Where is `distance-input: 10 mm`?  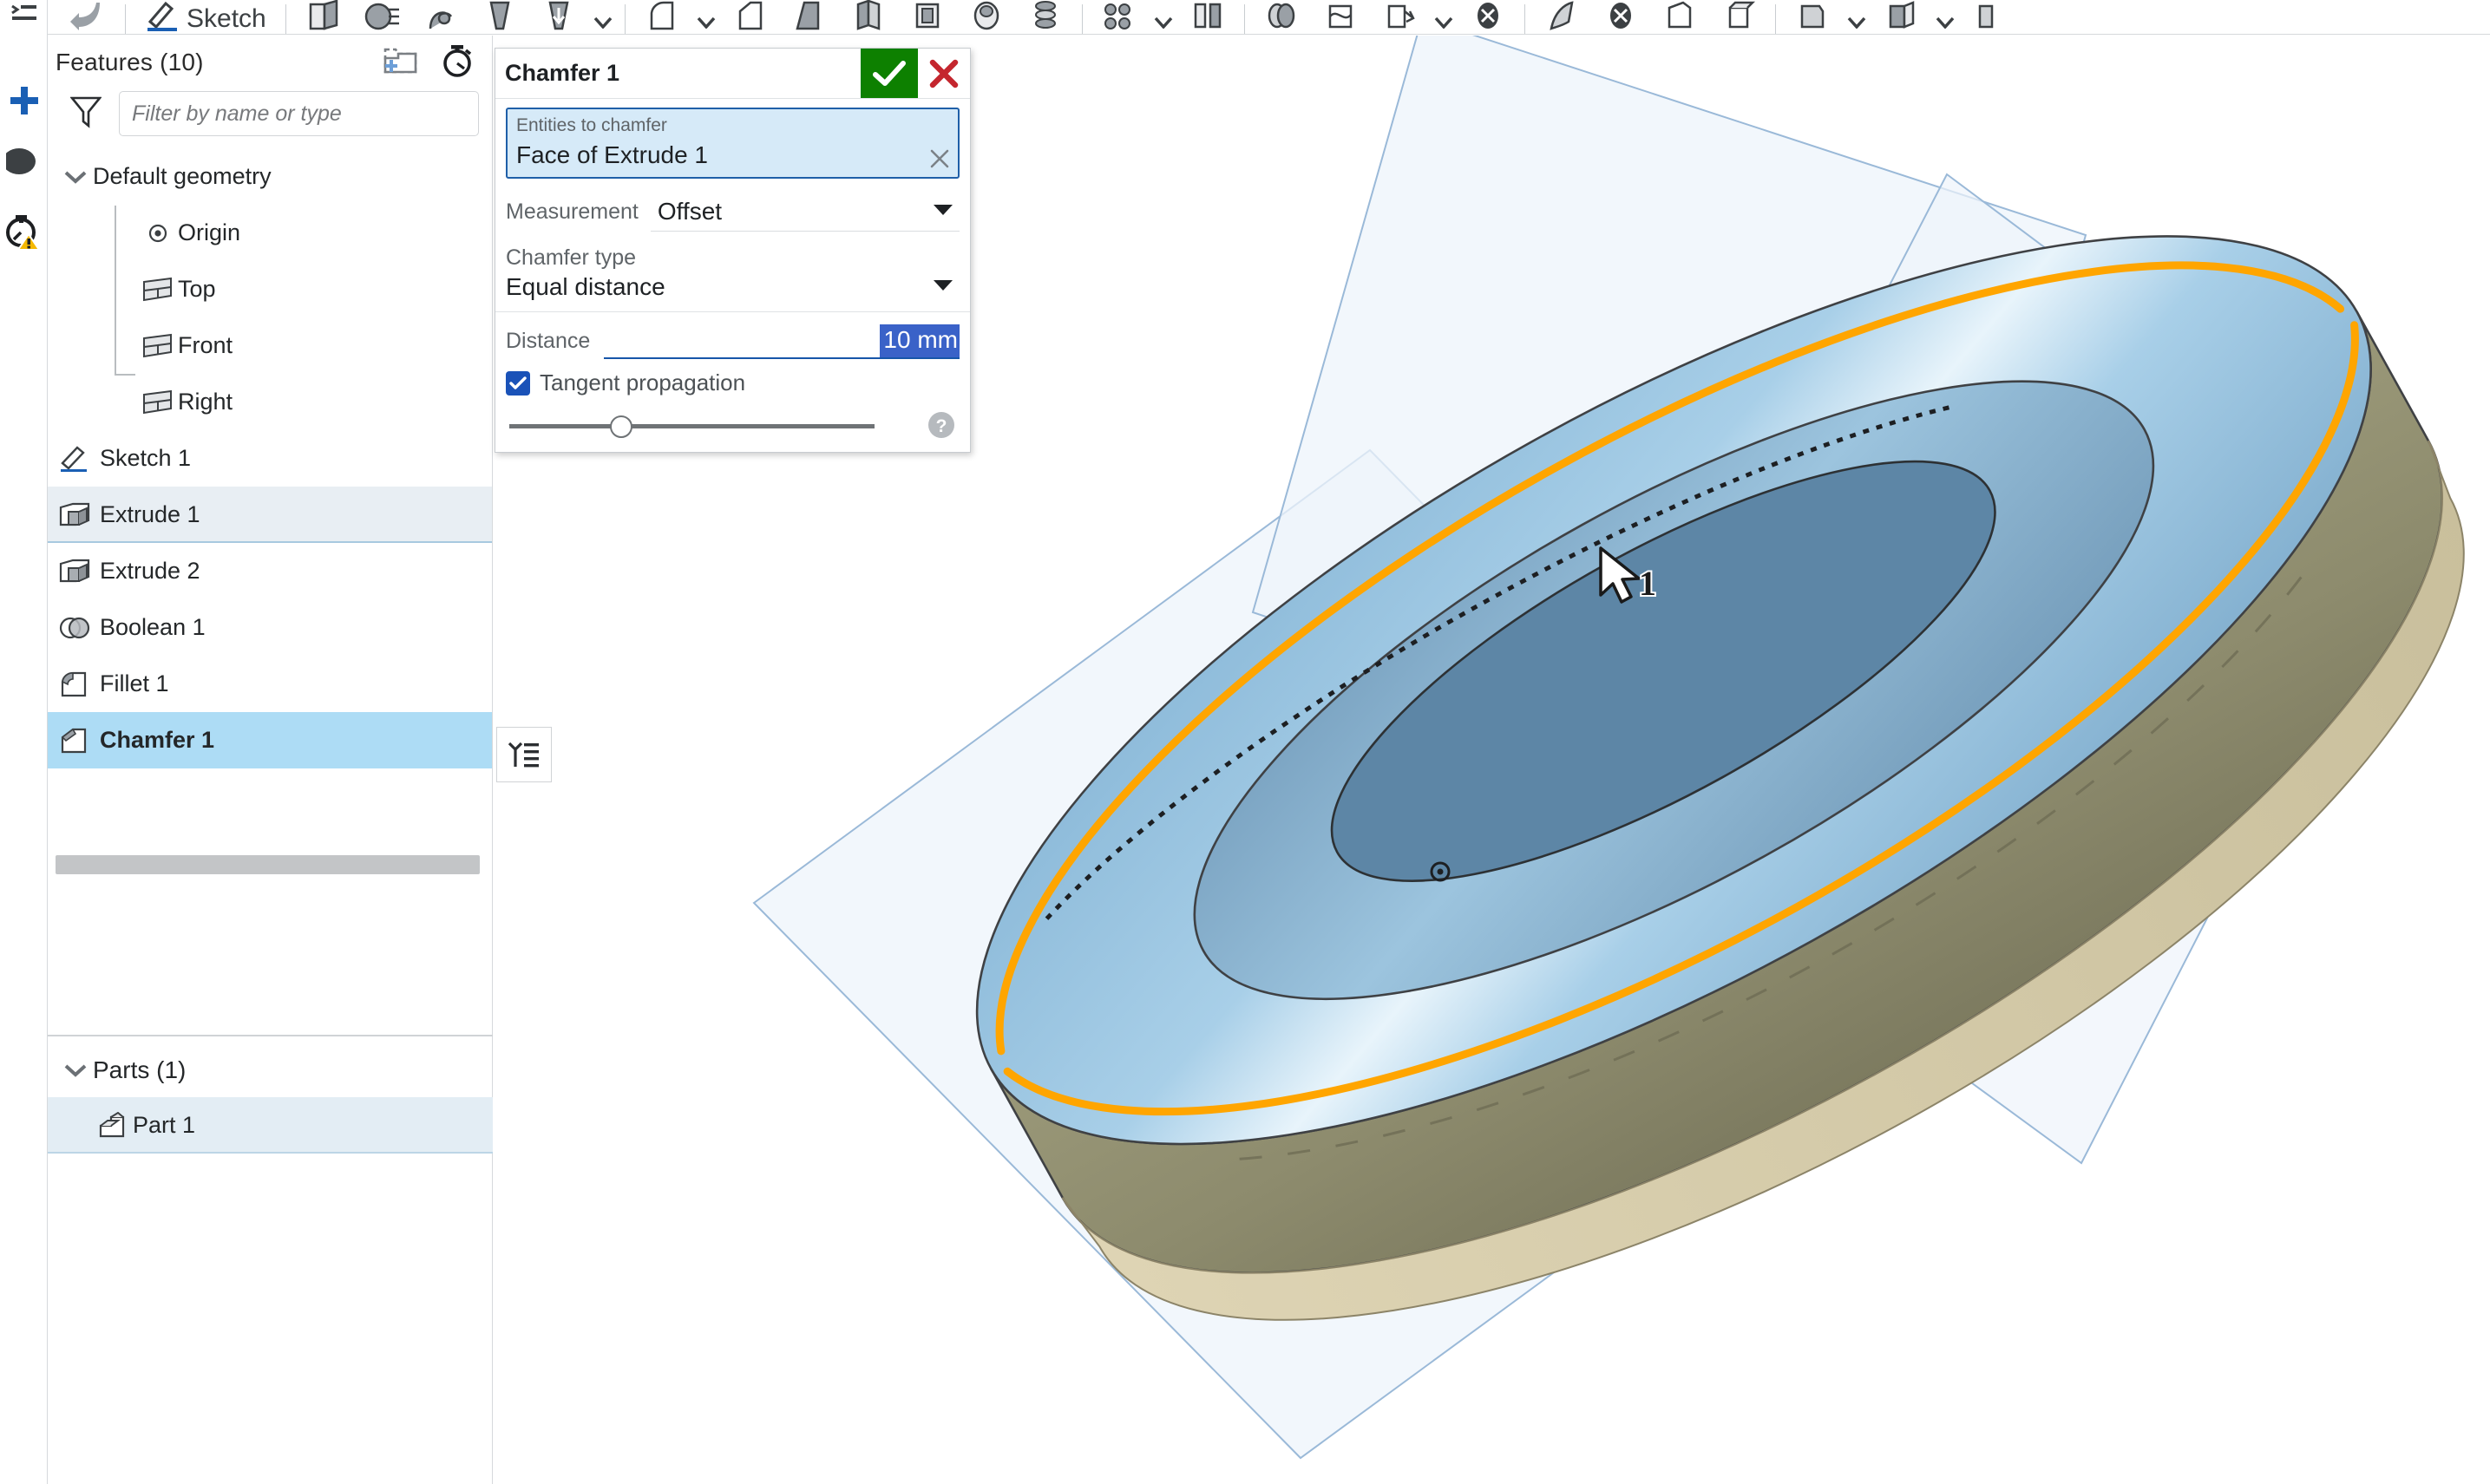 distance-input: 10 mm is located at coordinates (782, 342).